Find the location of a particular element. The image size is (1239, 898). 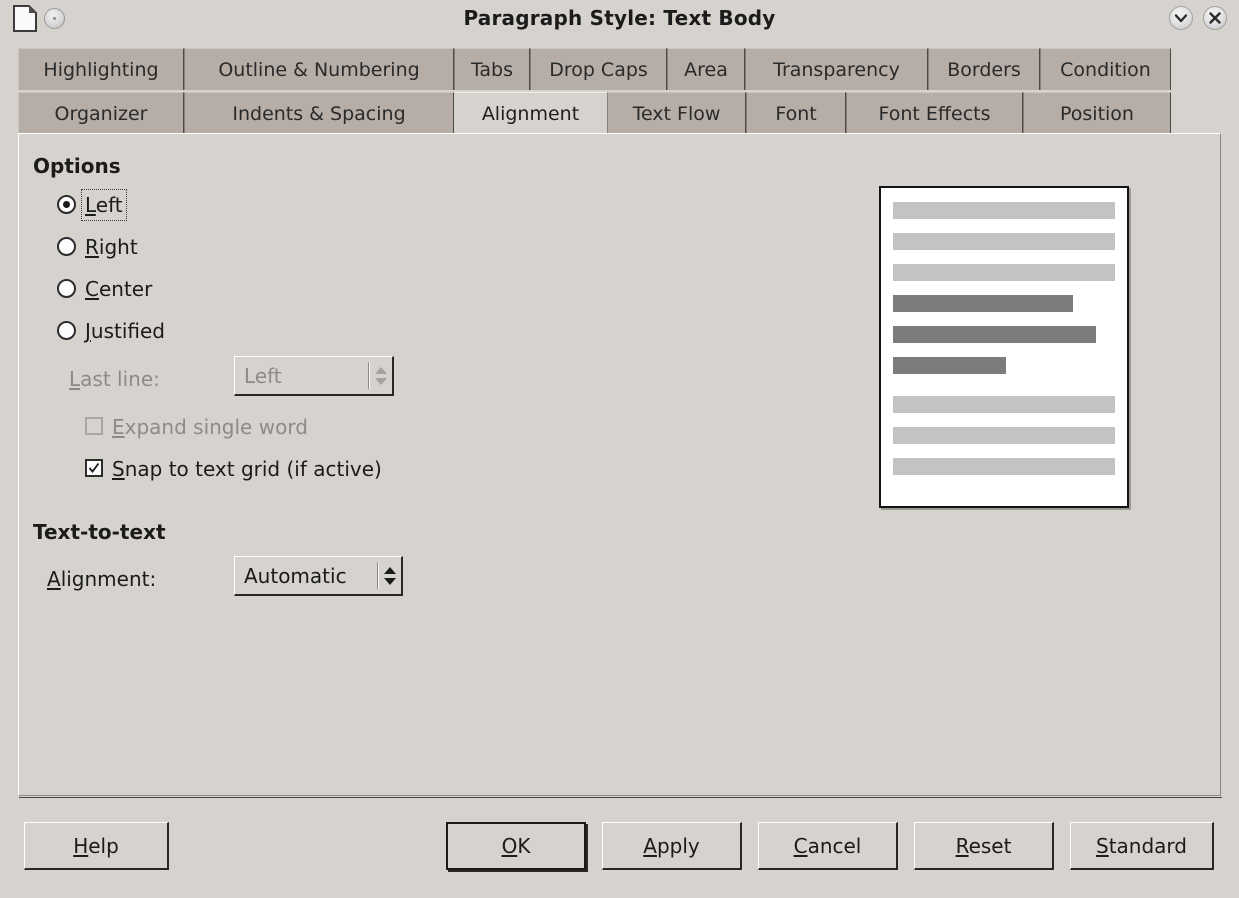

snap-to-text-grid-checkbox is located at coordinates (94, 468).